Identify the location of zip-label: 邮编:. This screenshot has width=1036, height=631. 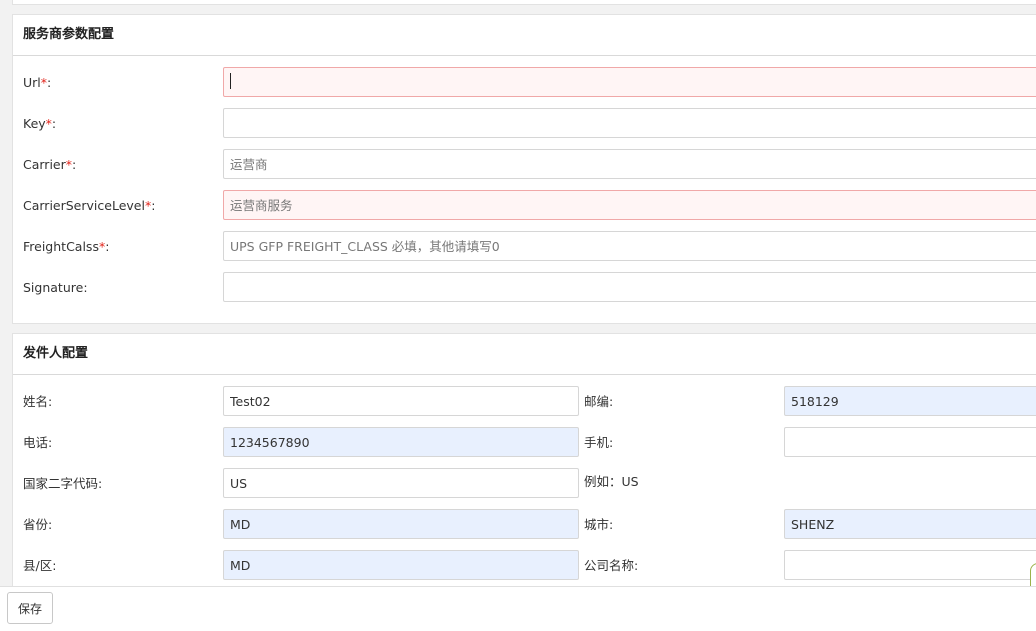
(599, 401).